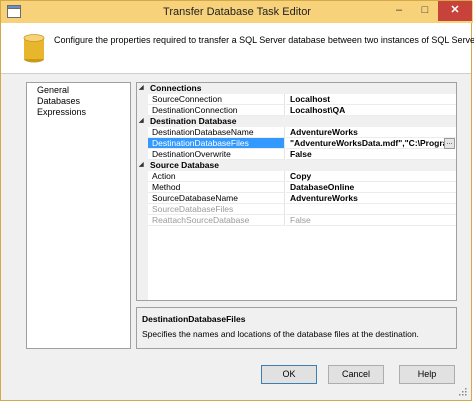 This screenshot has width=474, height=403. Describe the element at coordinates (216, 187) in the screenshot. I see `property-name: Method` at that location.